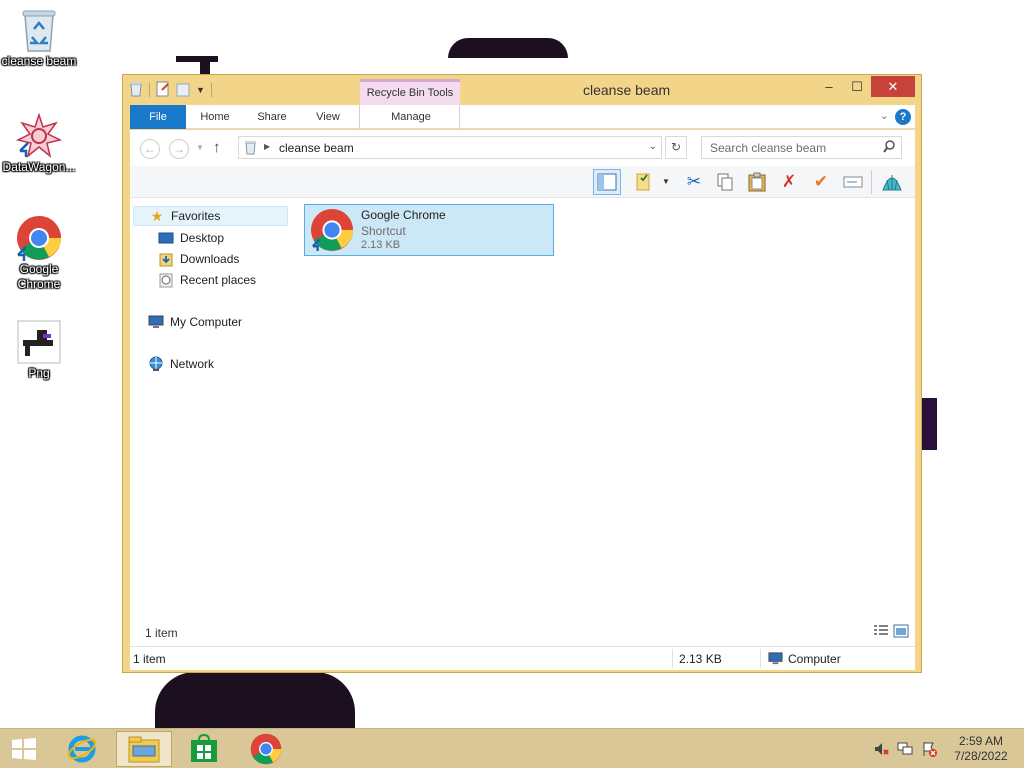 This screenshot has width=1024, height=768. I want to click on address-dropdown-icon: ⌄, so click(653, 146).